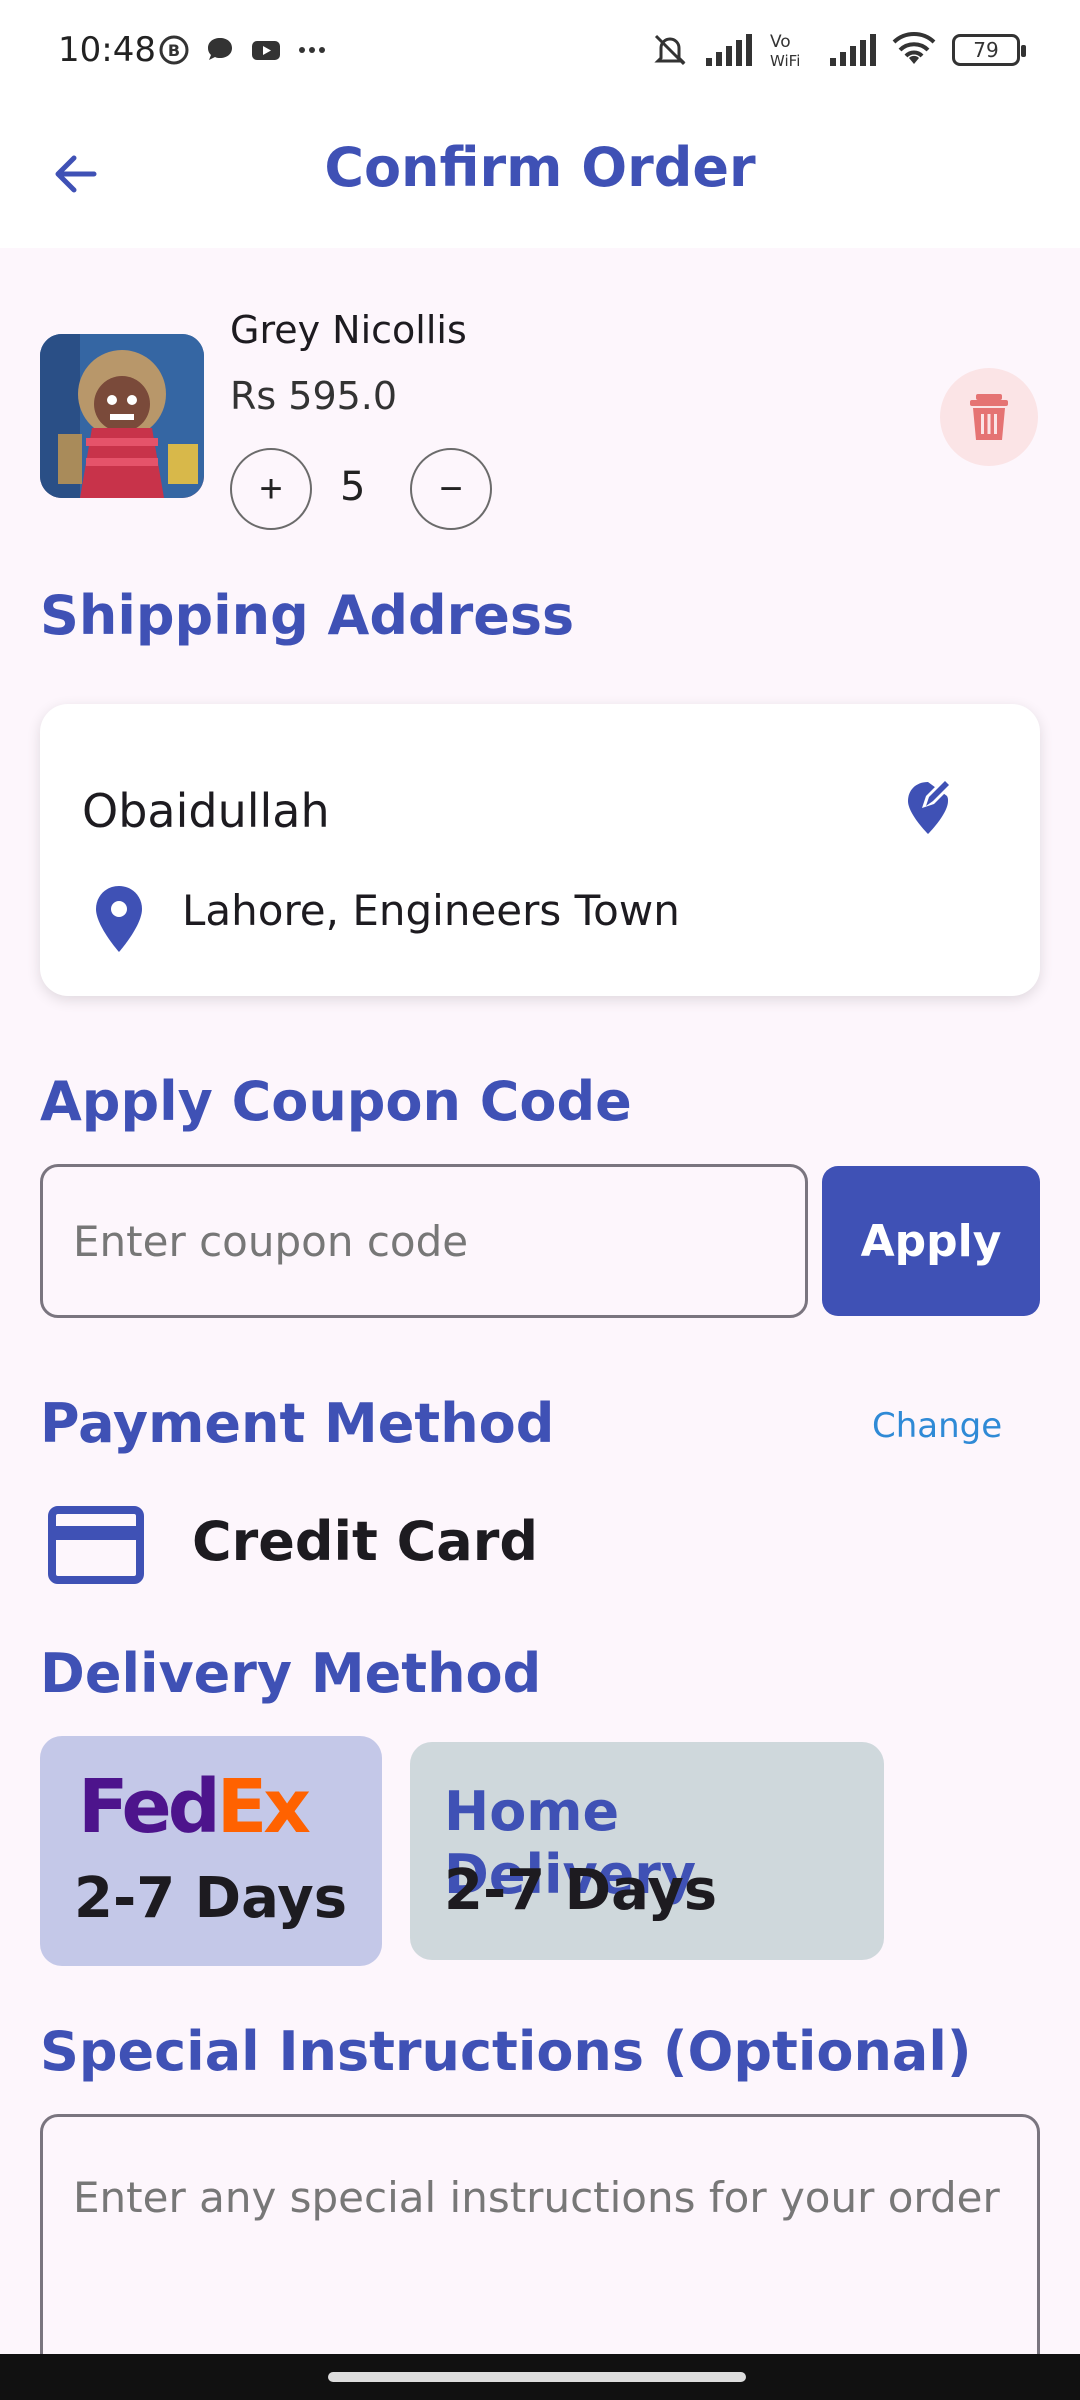  What do you see at coordinates (451, 489) in the screenshot?
I see `quantity-decrease-button: −` at bounding box center [451, 489].